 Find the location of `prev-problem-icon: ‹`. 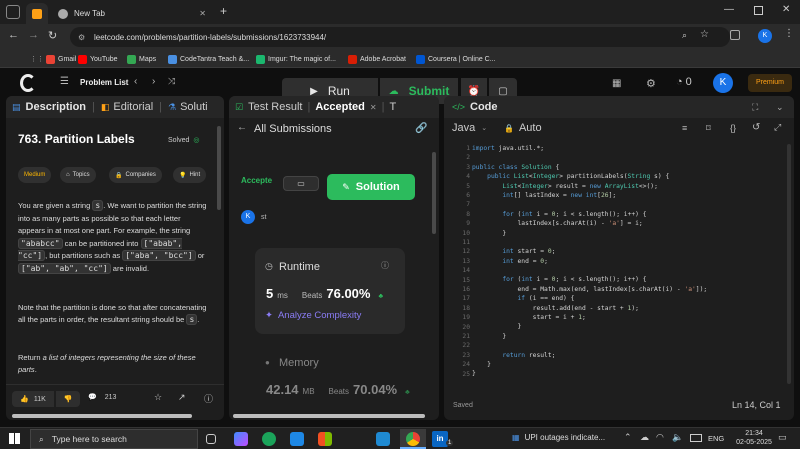

prev-problem-icon: ‹ is located at coordinates (135, 81).